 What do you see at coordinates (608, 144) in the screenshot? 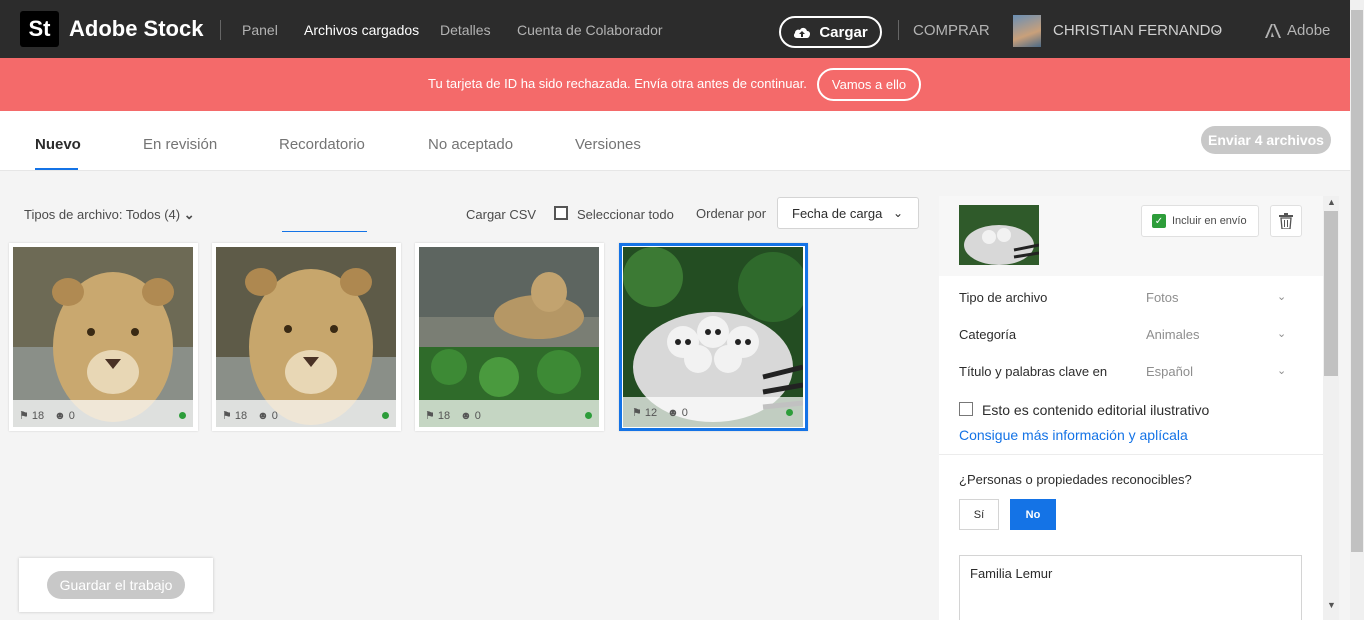
I see `tab-versiones: Versiones` at bounding box center [608, 144].